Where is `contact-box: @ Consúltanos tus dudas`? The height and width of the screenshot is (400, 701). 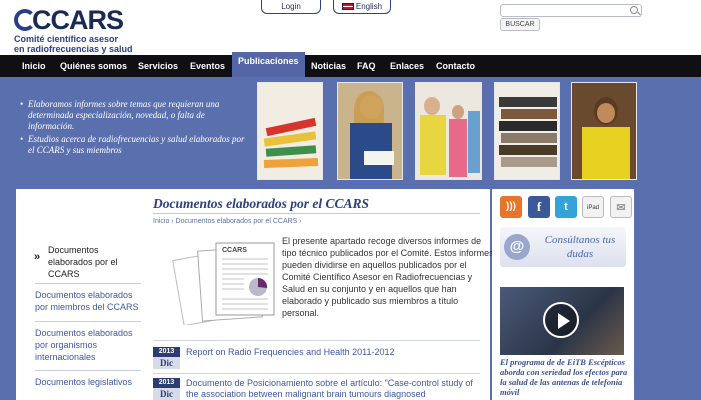 contact-box: @ Consúltanos tus dudas is located at coordinates (563, 247).